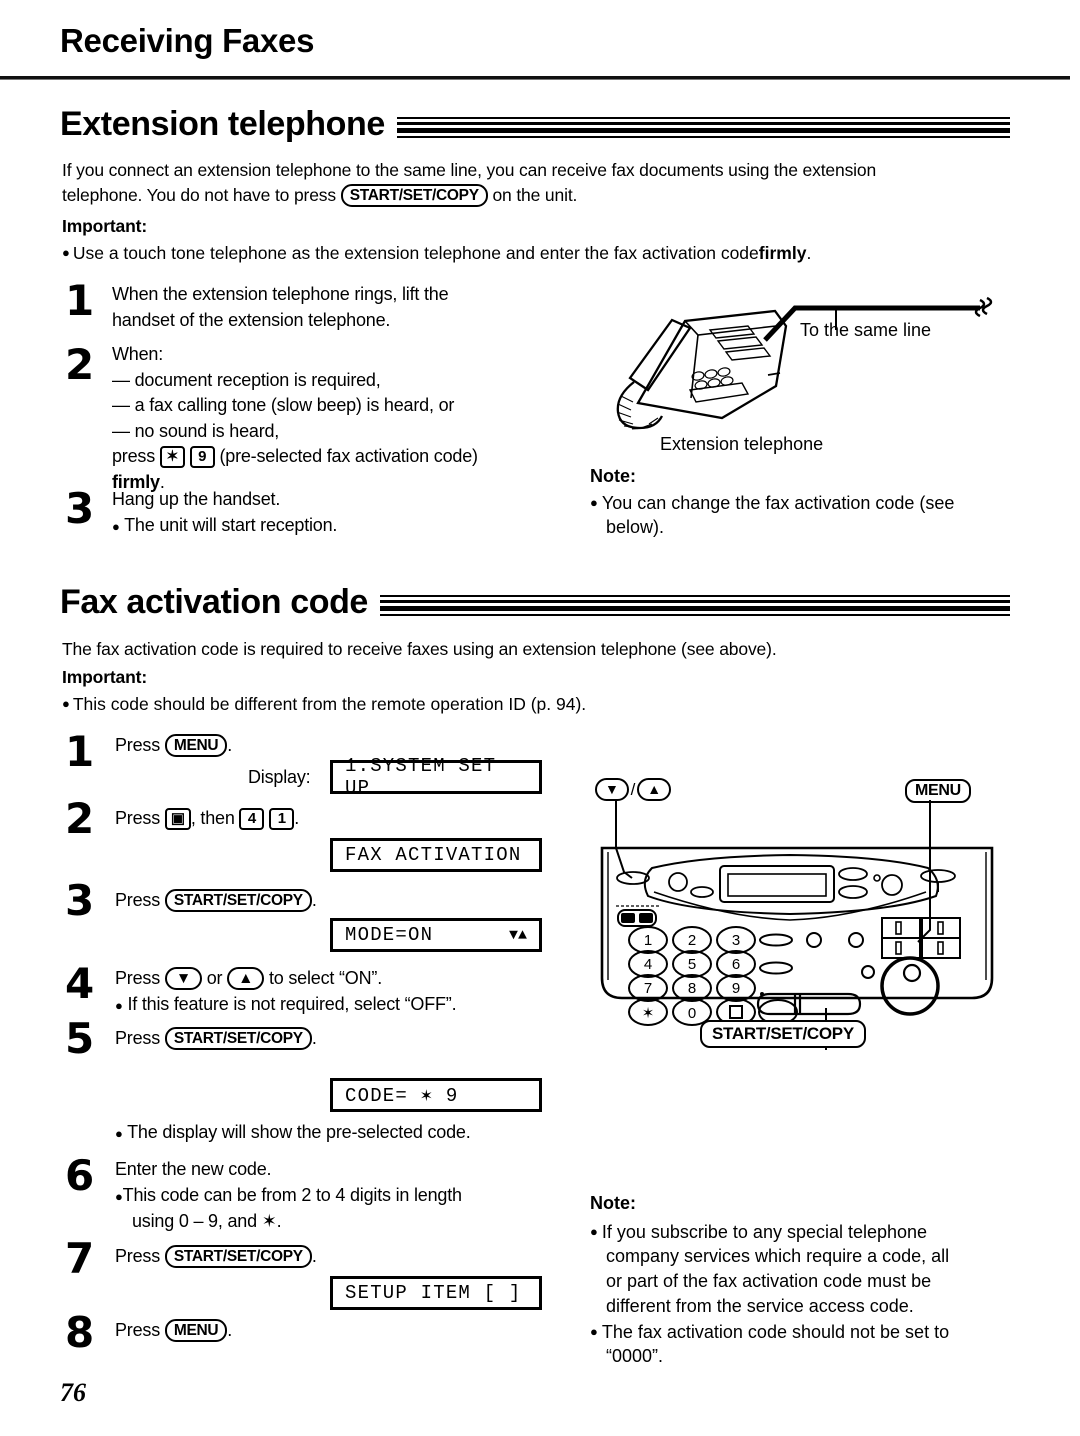  Describe the element at coordinates (703, 127) in the screenshot. I see `heading-rule-bars` at that location.